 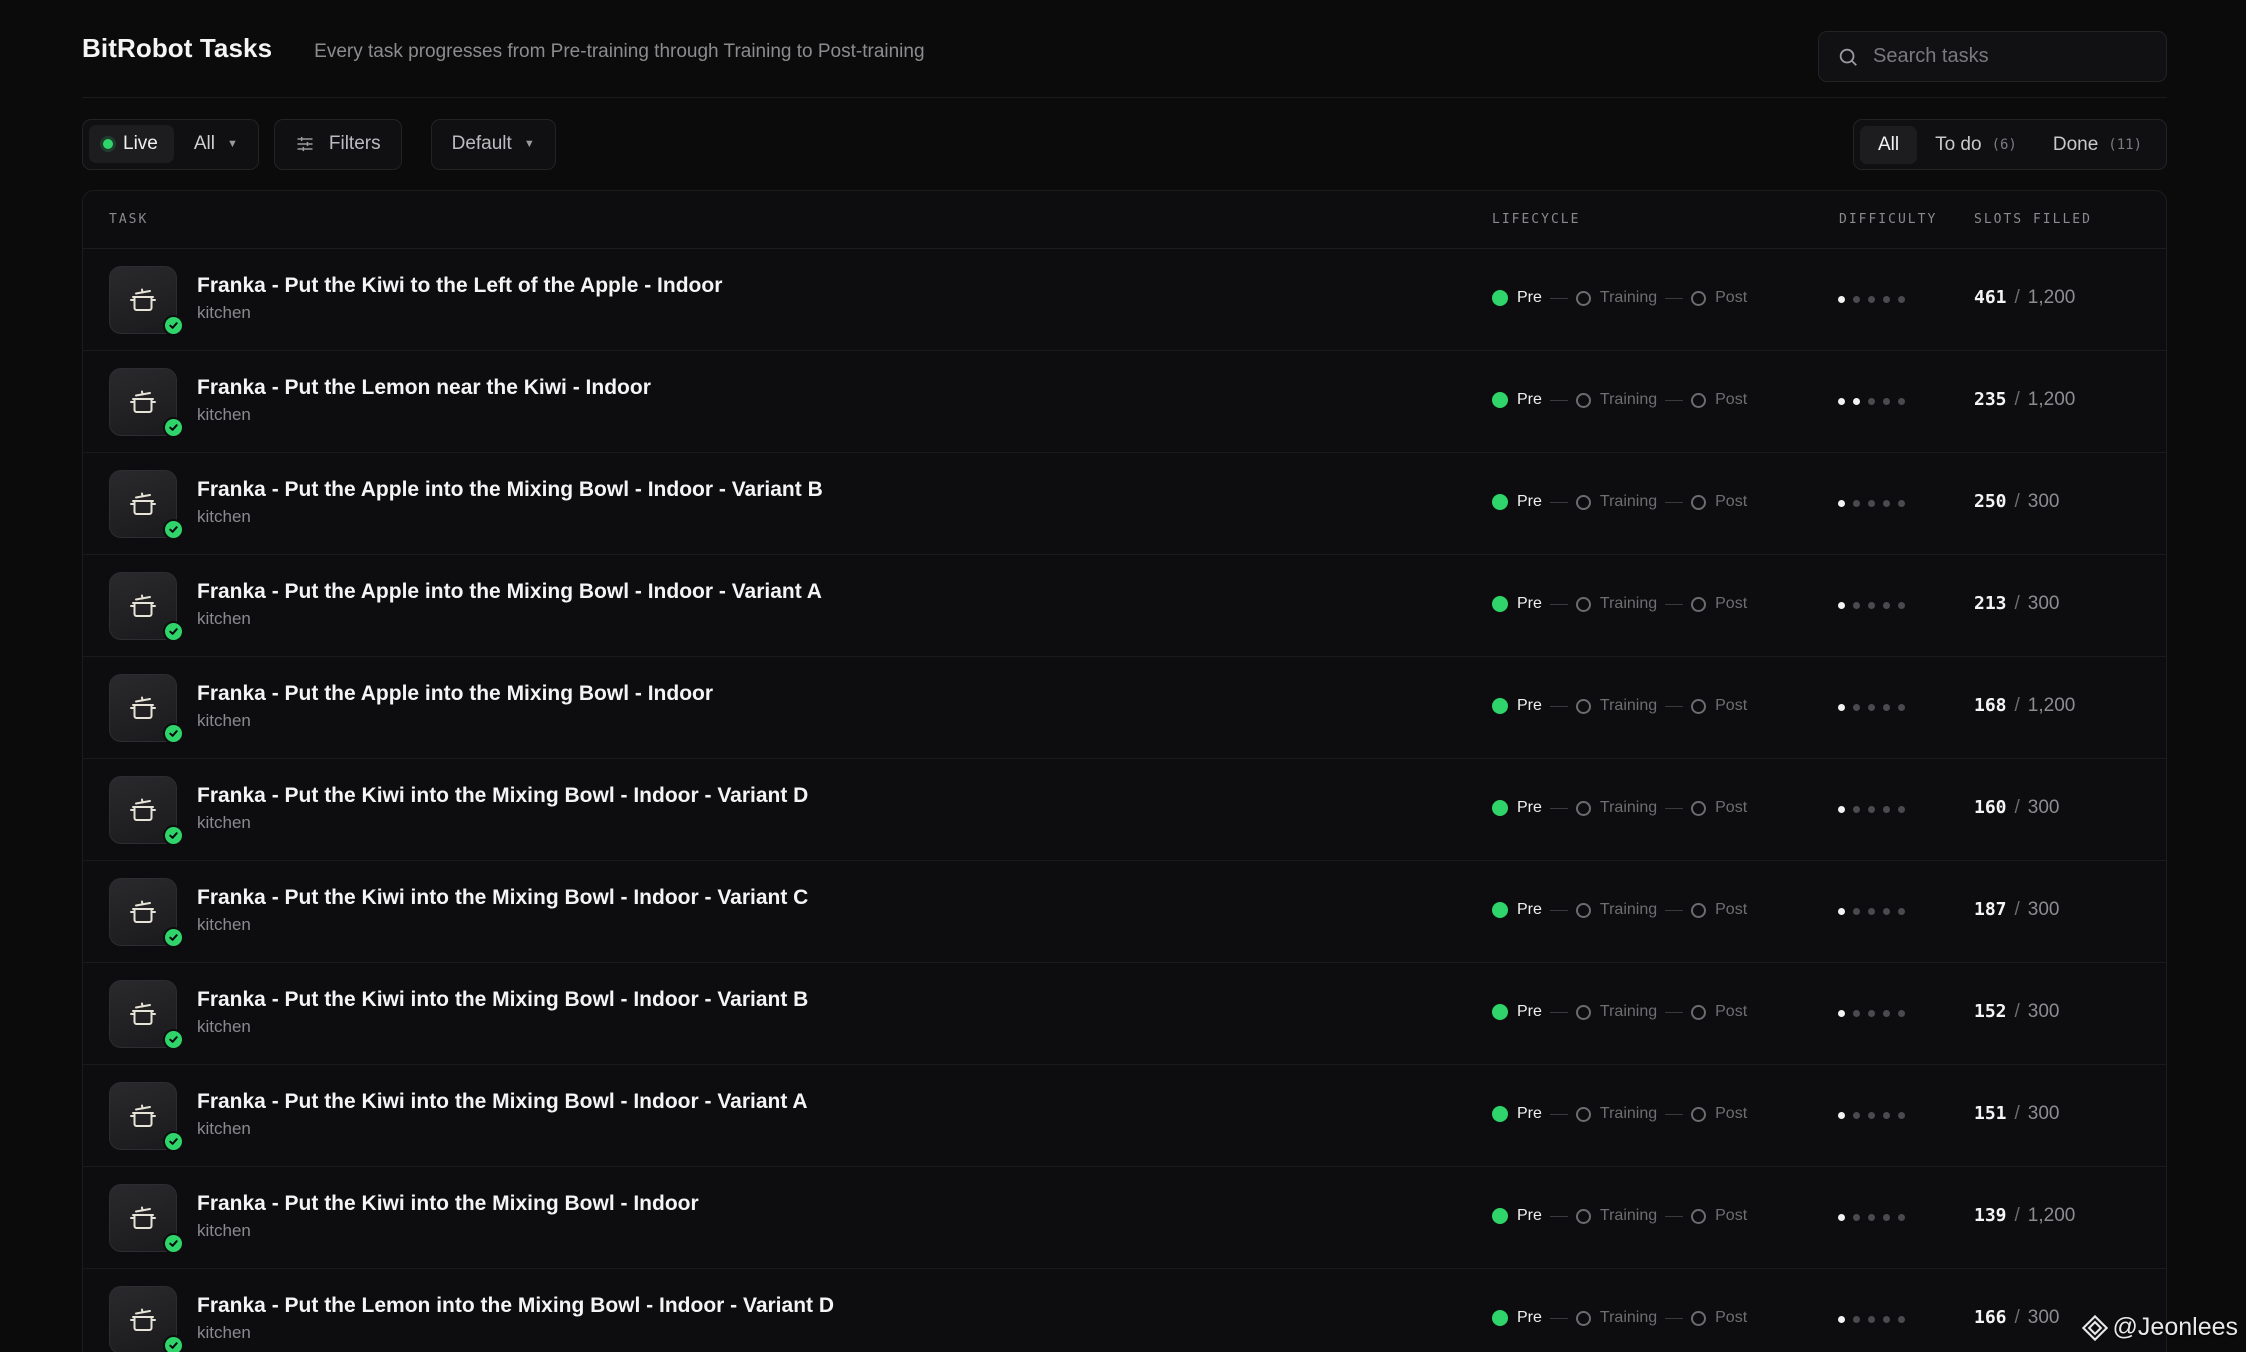 I want to click on tab-done: Done (11), so click(x=2097, y=145).